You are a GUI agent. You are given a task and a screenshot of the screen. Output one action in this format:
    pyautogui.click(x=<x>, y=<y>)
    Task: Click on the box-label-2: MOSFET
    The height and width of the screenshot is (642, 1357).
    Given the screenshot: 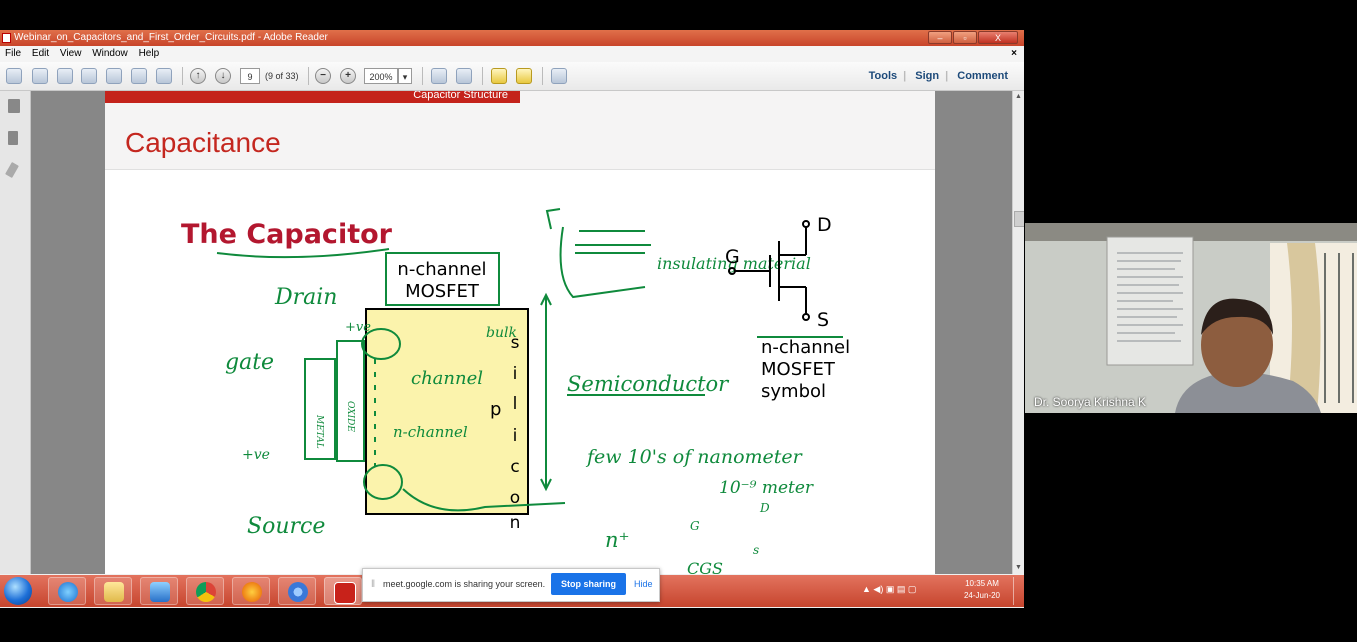 What is the action you would take?
    pyautogui.click(x=442, y=291)
    